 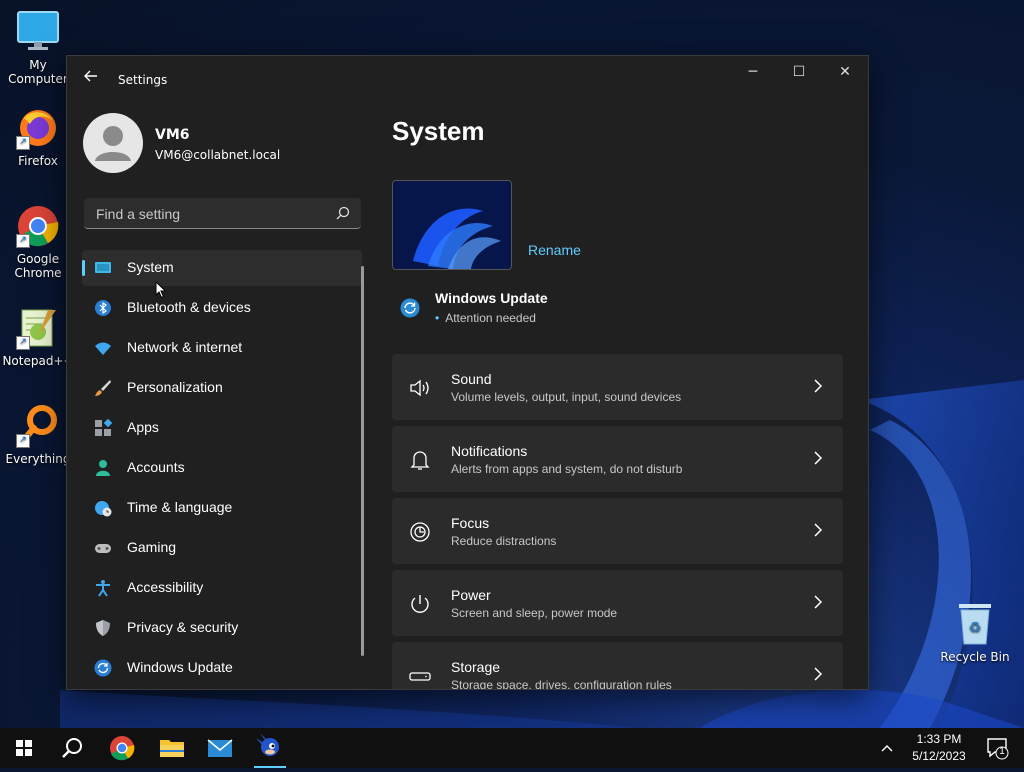 I want to click on focus-icon, so click(x=420, y=532).